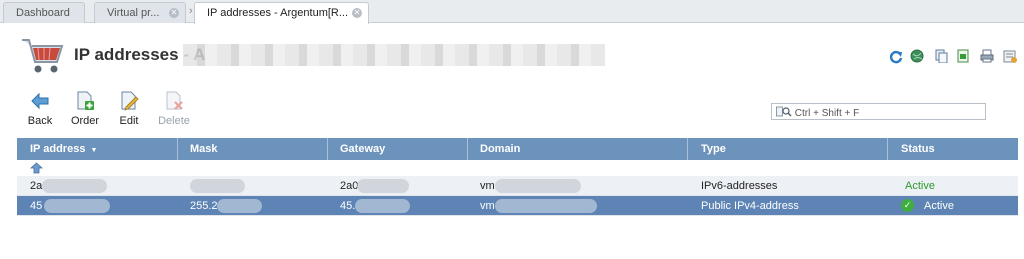 This screenshot has height=259, width=1024. I want to click on add-document-icon, so click(85, 100).